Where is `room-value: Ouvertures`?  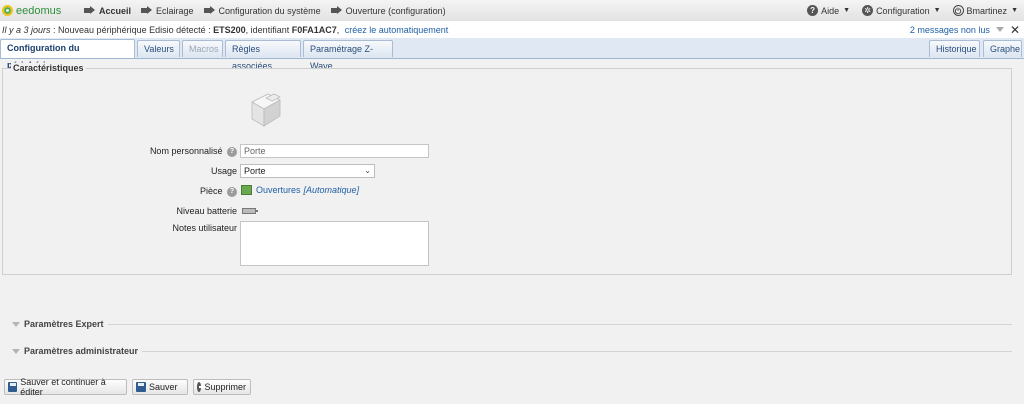 room-value: Ouvertures is located at coordinates (278, 190).